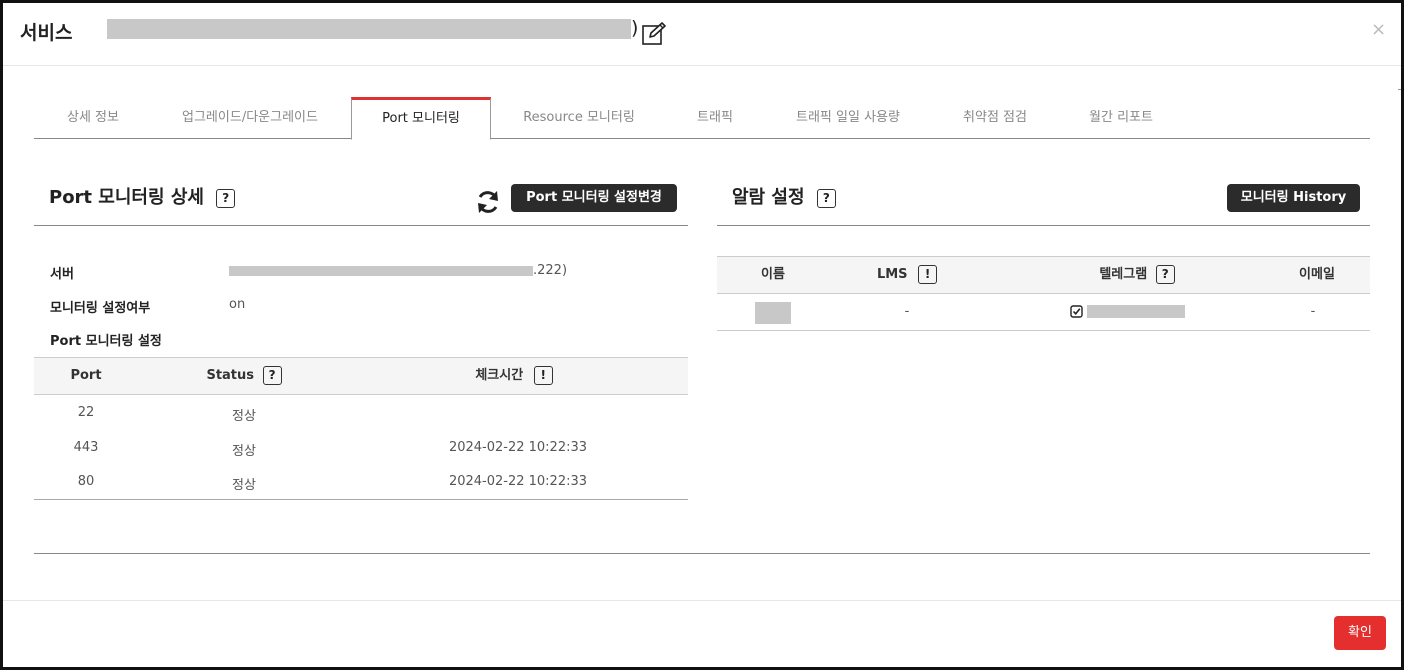 The height and width of the screenshot is (670, 1404). Describe the element at coordinates (421, 118) in the screenshot. I see `tab-port-monitoring: Port 모니터링` at that location.